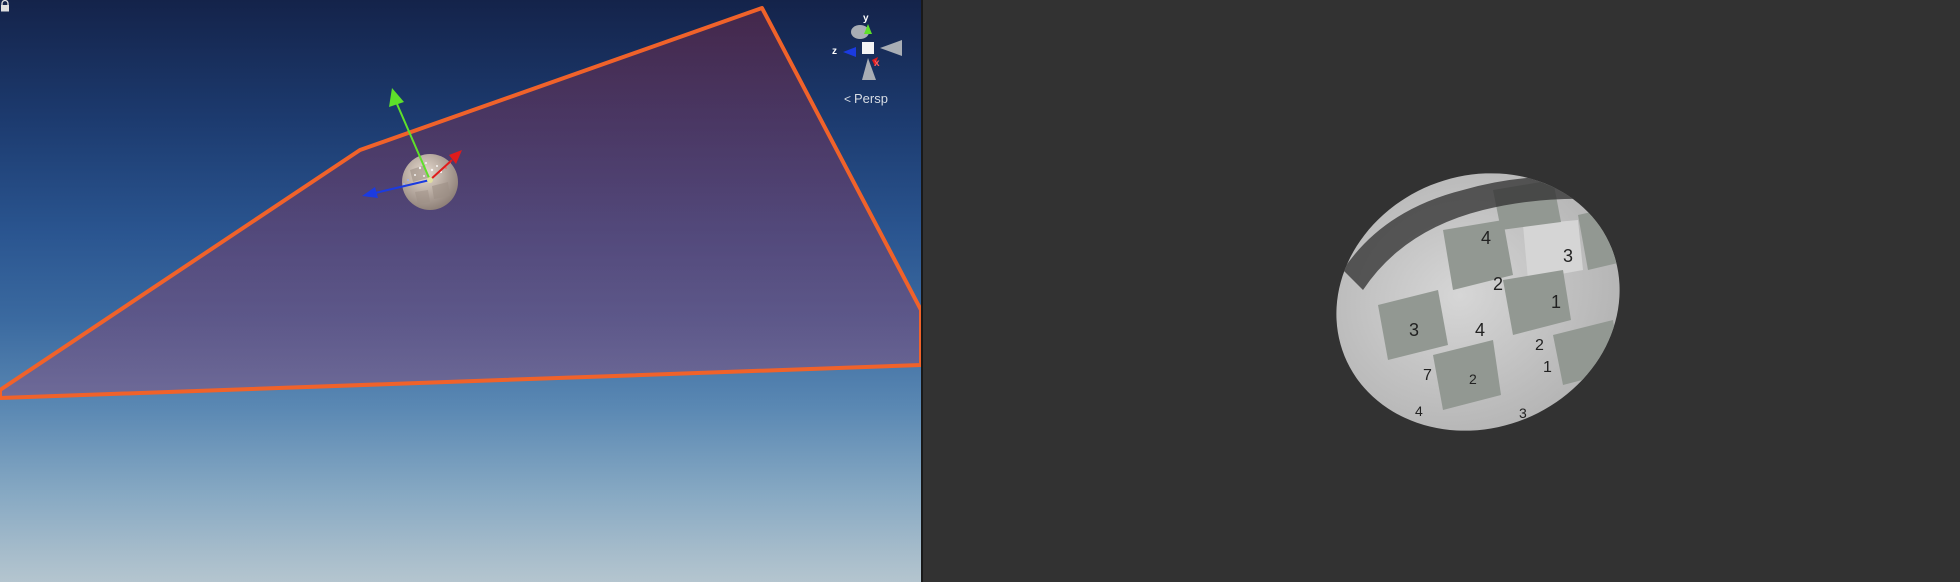  I want to click on gizmo-z-label: z, so click(834, 51).